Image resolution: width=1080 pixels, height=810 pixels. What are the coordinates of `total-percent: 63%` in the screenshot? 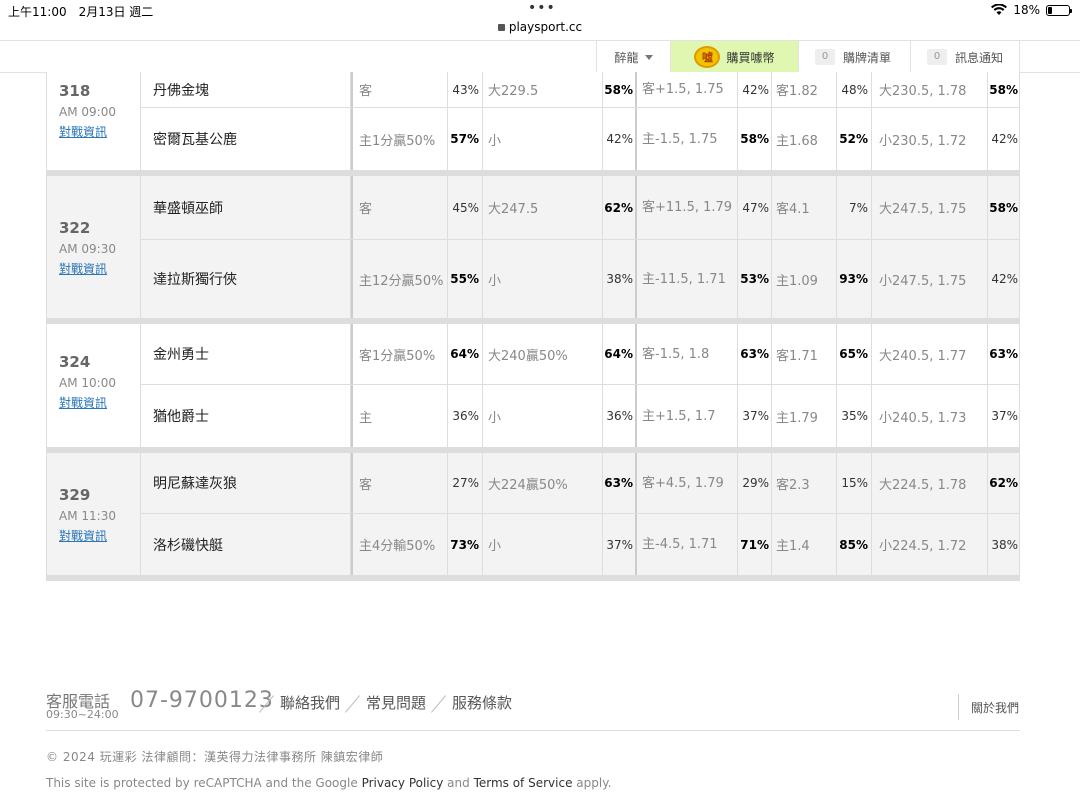 It's located at (620, 483).